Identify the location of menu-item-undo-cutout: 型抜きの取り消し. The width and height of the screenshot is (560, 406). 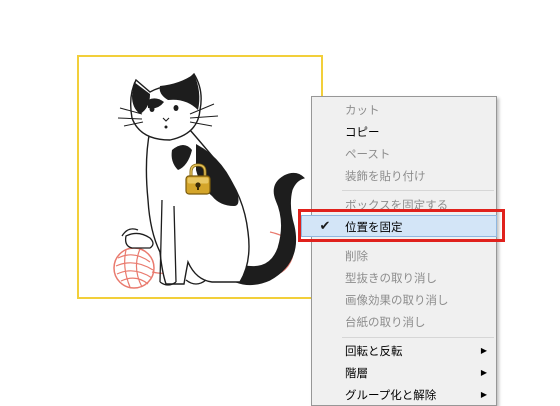
(404, 278).